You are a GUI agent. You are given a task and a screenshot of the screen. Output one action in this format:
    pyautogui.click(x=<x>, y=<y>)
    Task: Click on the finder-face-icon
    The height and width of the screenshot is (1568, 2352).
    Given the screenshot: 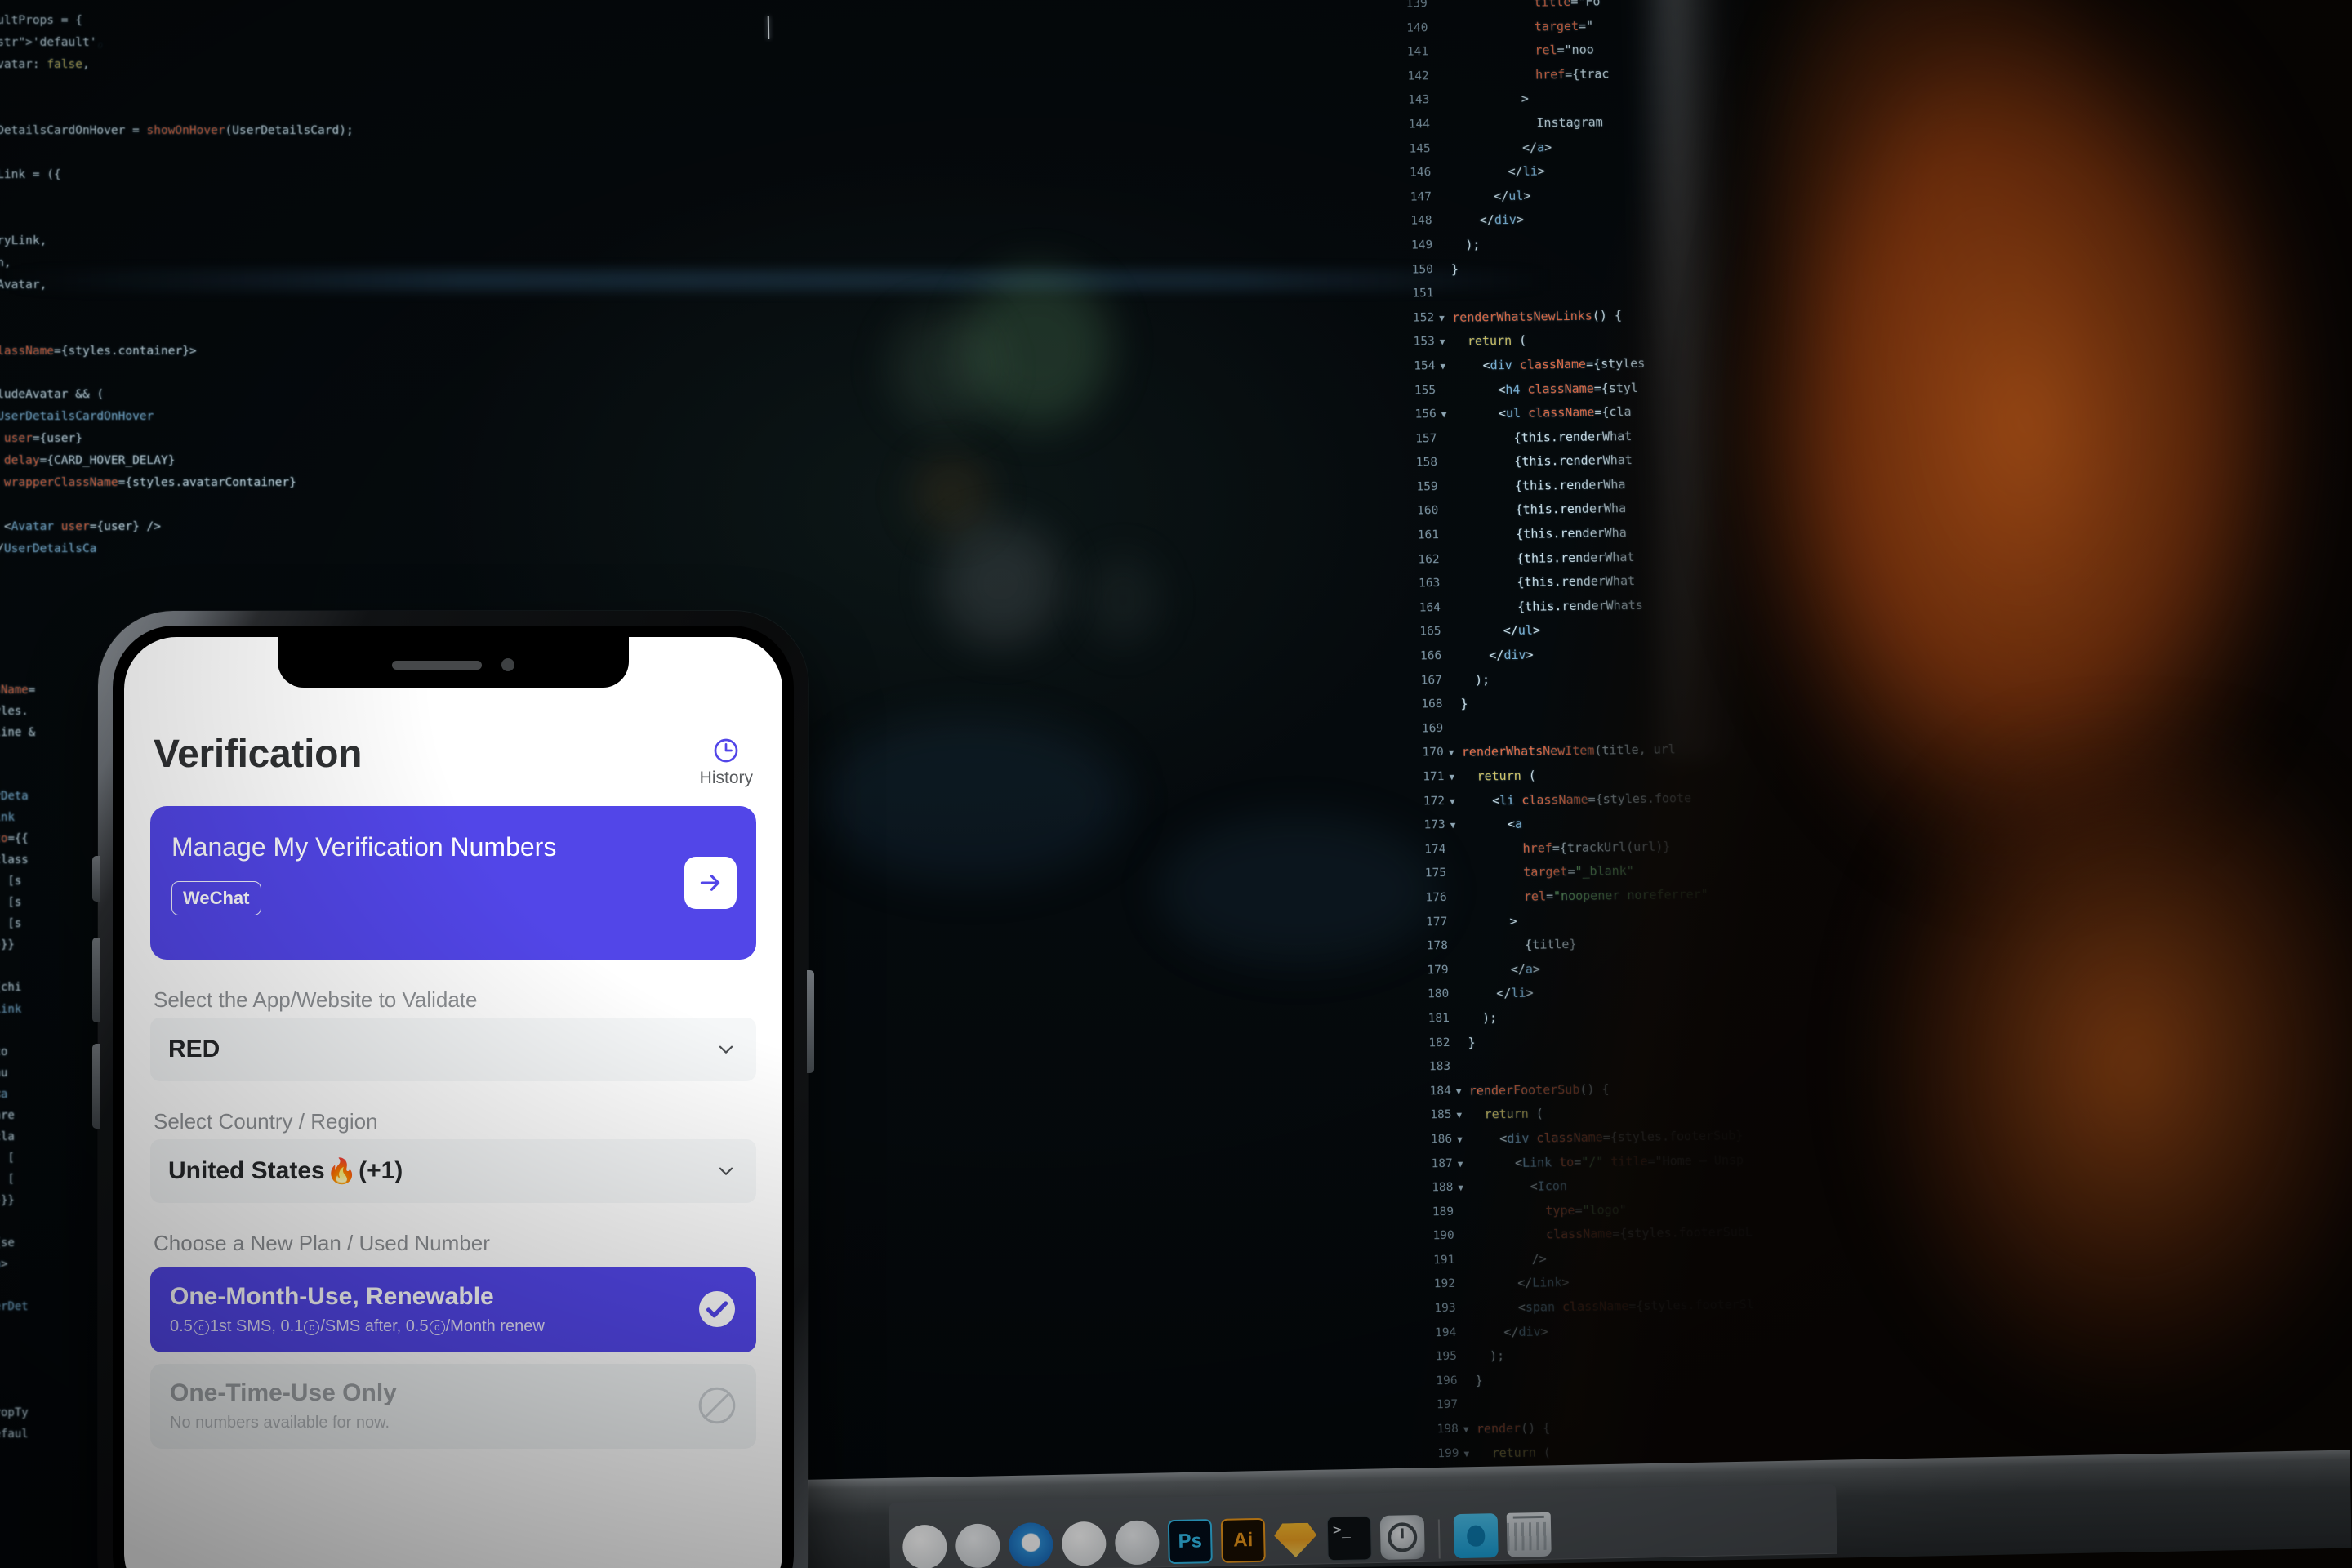 What is the action you would take?
    pyautogui.click(x=924, y=1546)
    